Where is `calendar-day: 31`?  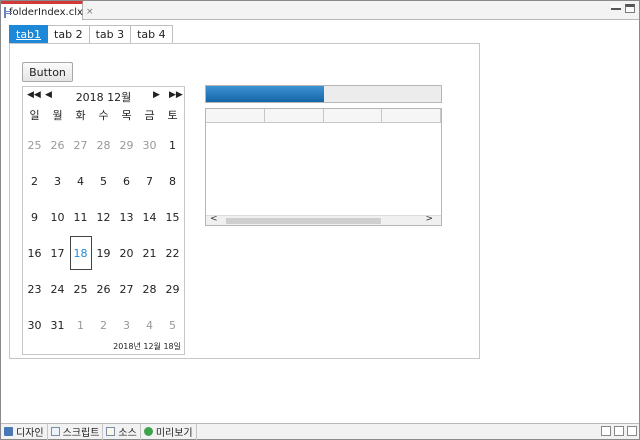 calendar-day: 31 is located at coordinates (57, 325).